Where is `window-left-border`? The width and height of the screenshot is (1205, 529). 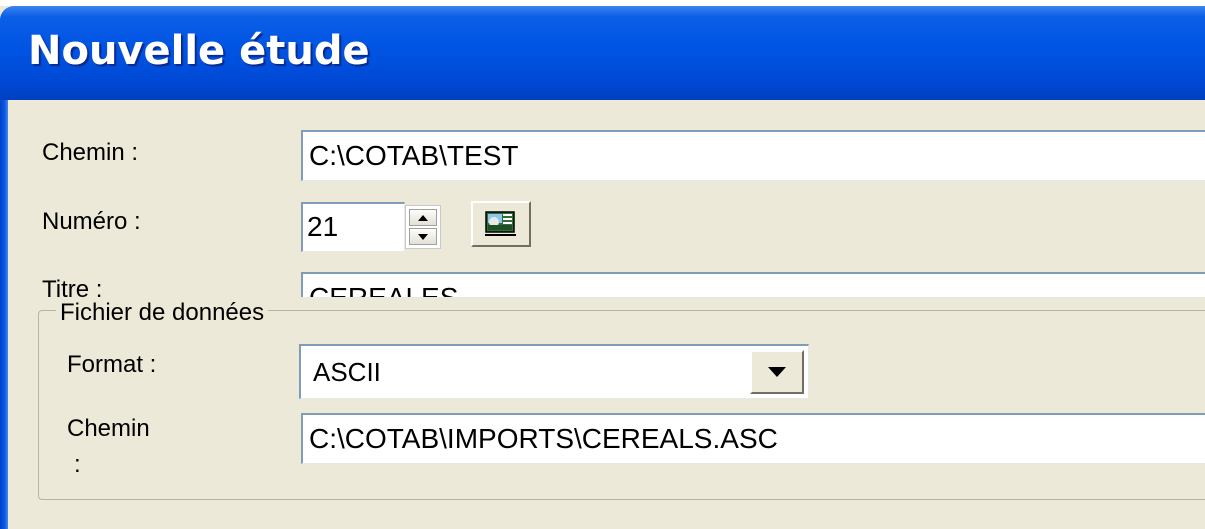
window-left-border is located at coordinates (4, 314).